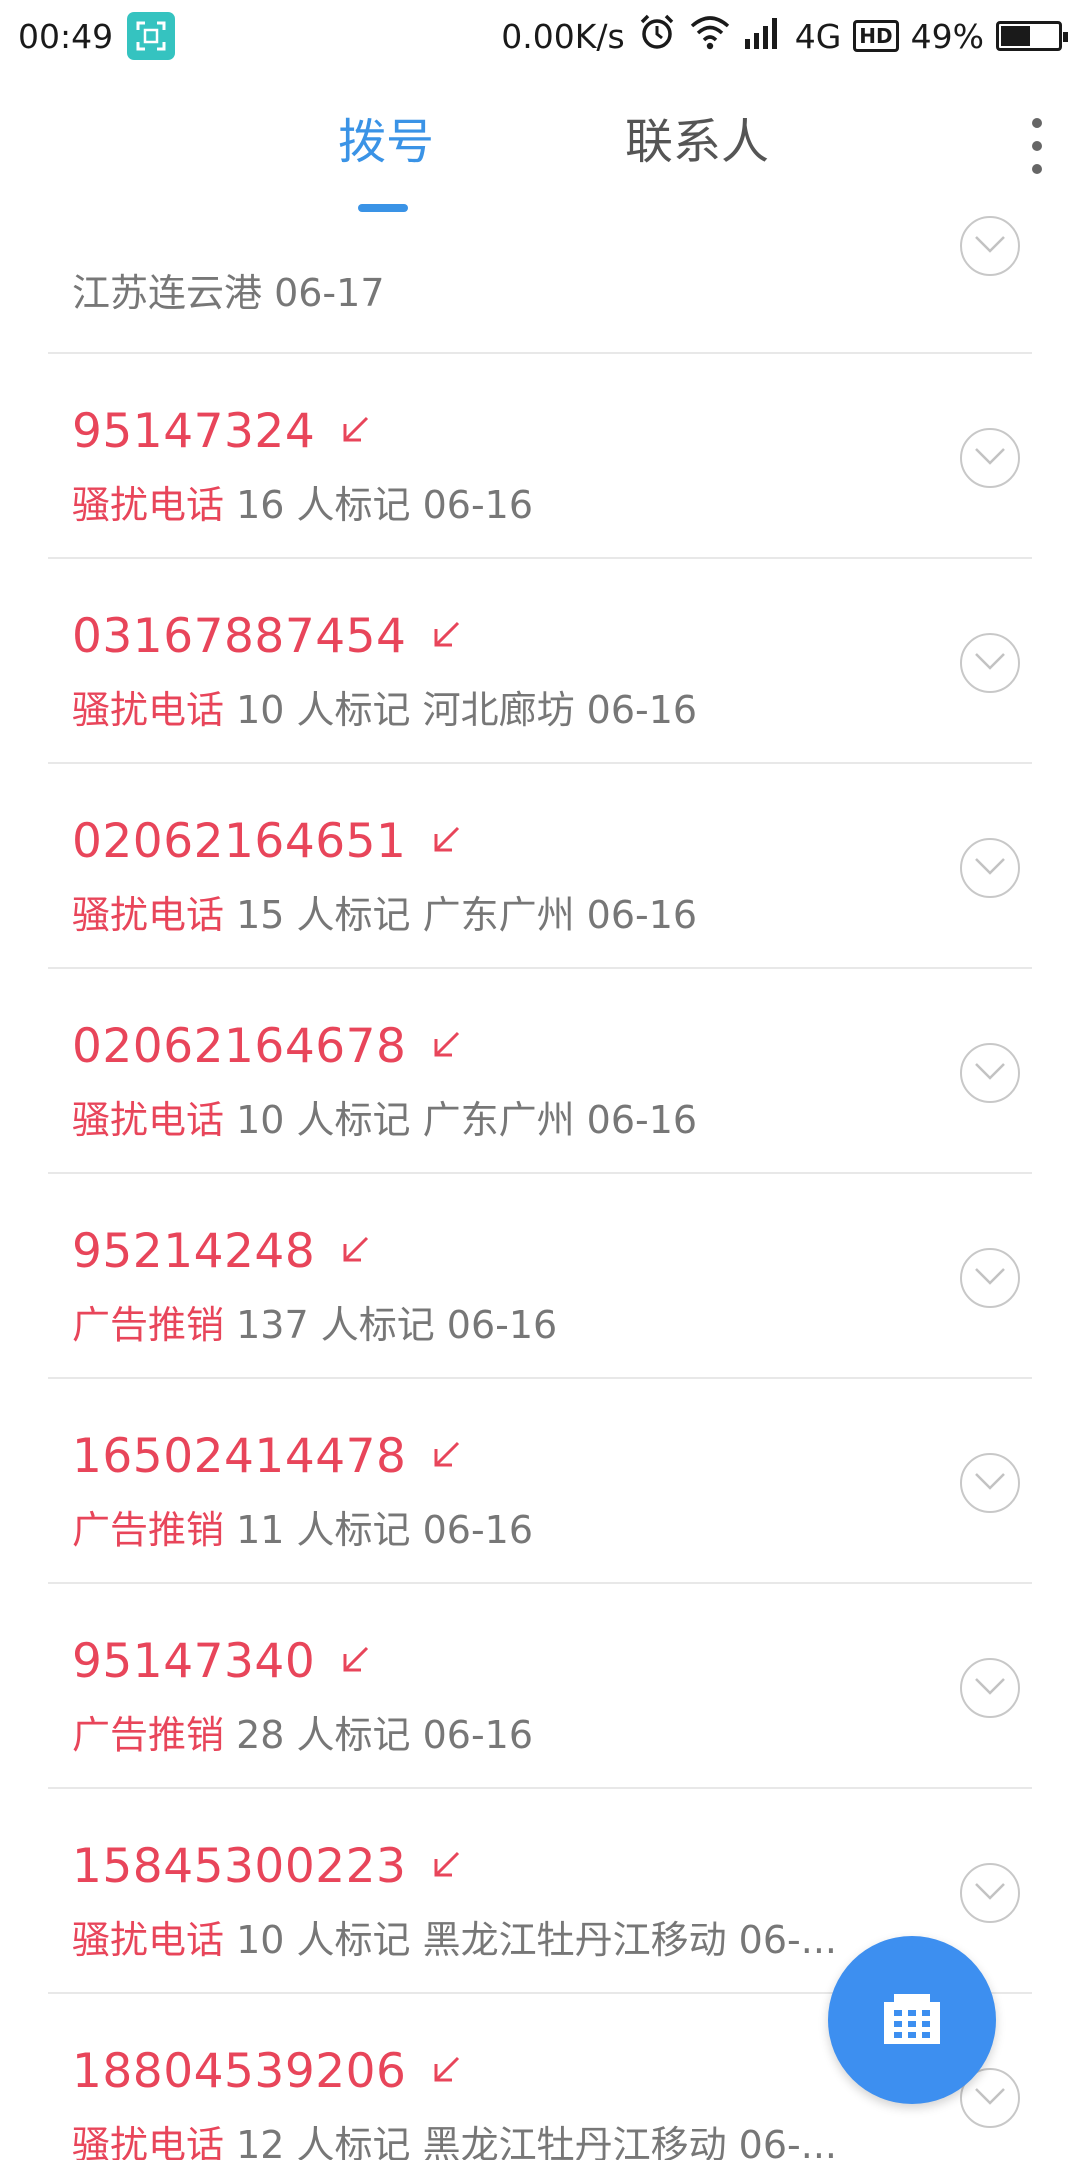  I want to click on call-detail: 137 人标记 06-16, so click(391, 1325).